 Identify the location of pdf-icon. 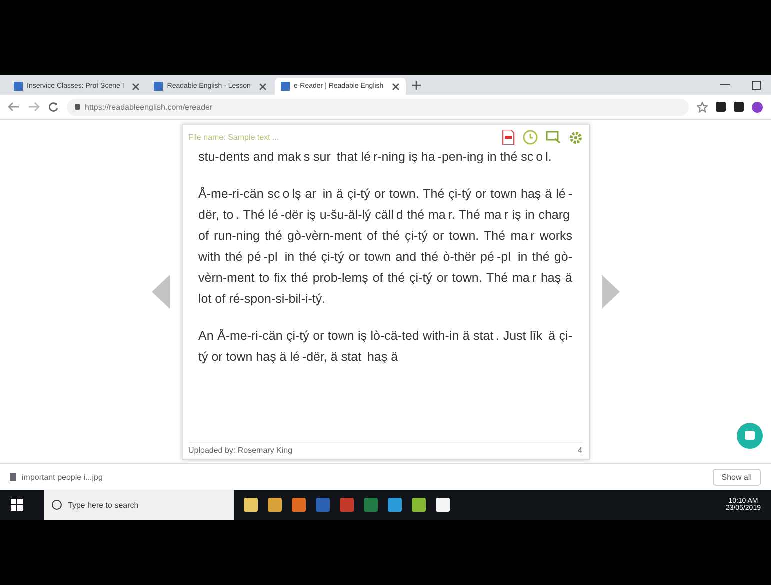
(508, 137).